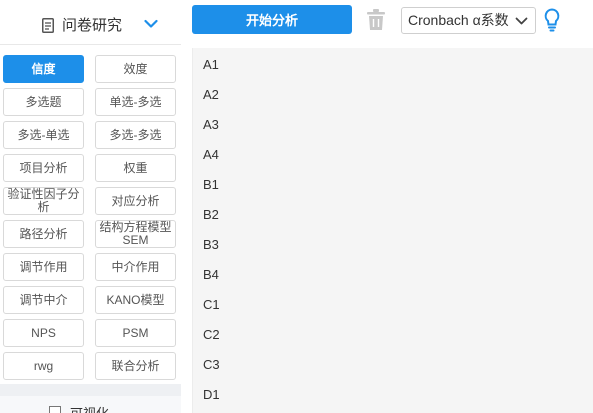  I want to click on method-button: 路径分析, so click(43, 234).